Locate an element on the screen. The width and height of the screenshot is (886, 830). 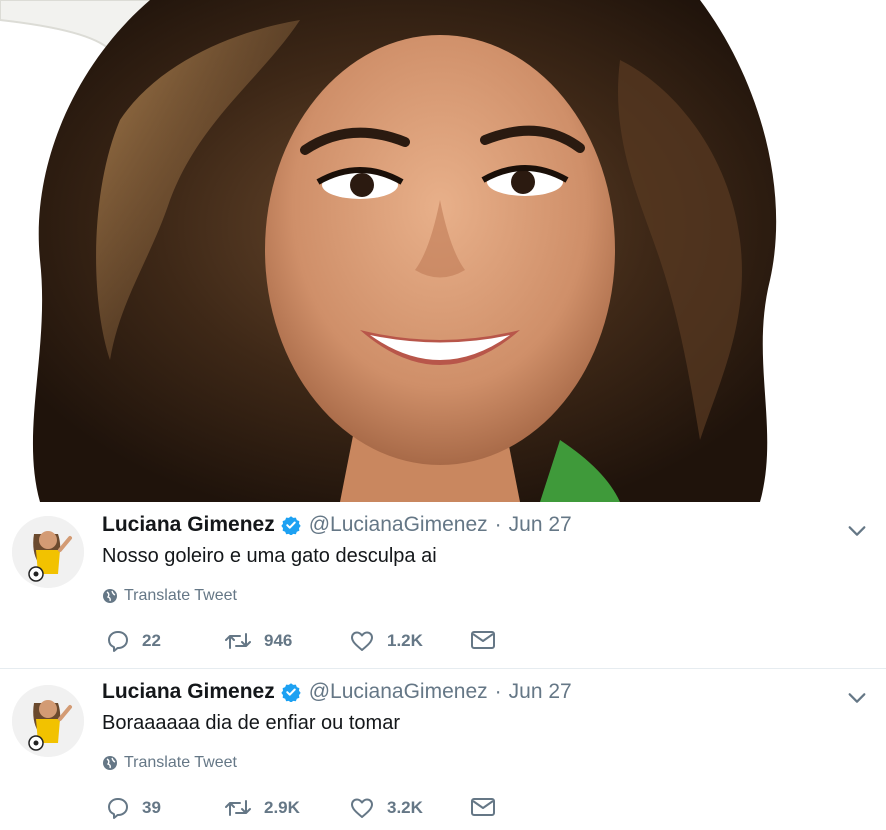
reply-count: 39 is located at coordinates (151, 807).